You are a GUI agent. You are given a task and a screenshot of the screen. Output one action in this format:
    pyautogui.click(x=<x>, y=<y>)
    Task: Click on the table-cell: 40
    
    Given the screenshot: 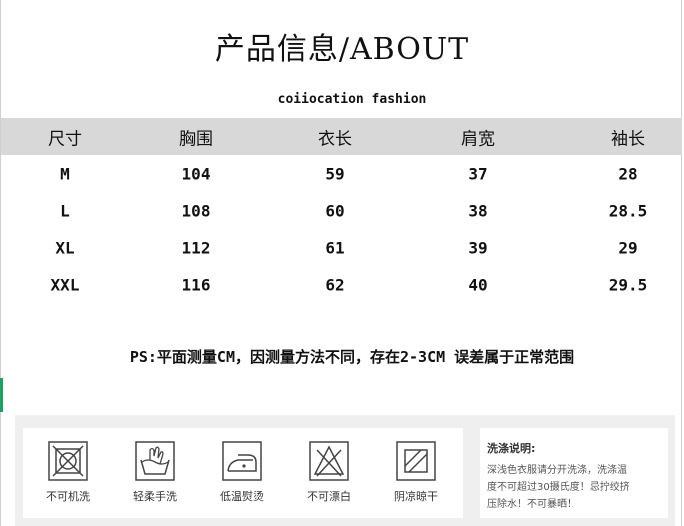 What is the action you would take?
    pyautogui.click(x=478, y=284)
    